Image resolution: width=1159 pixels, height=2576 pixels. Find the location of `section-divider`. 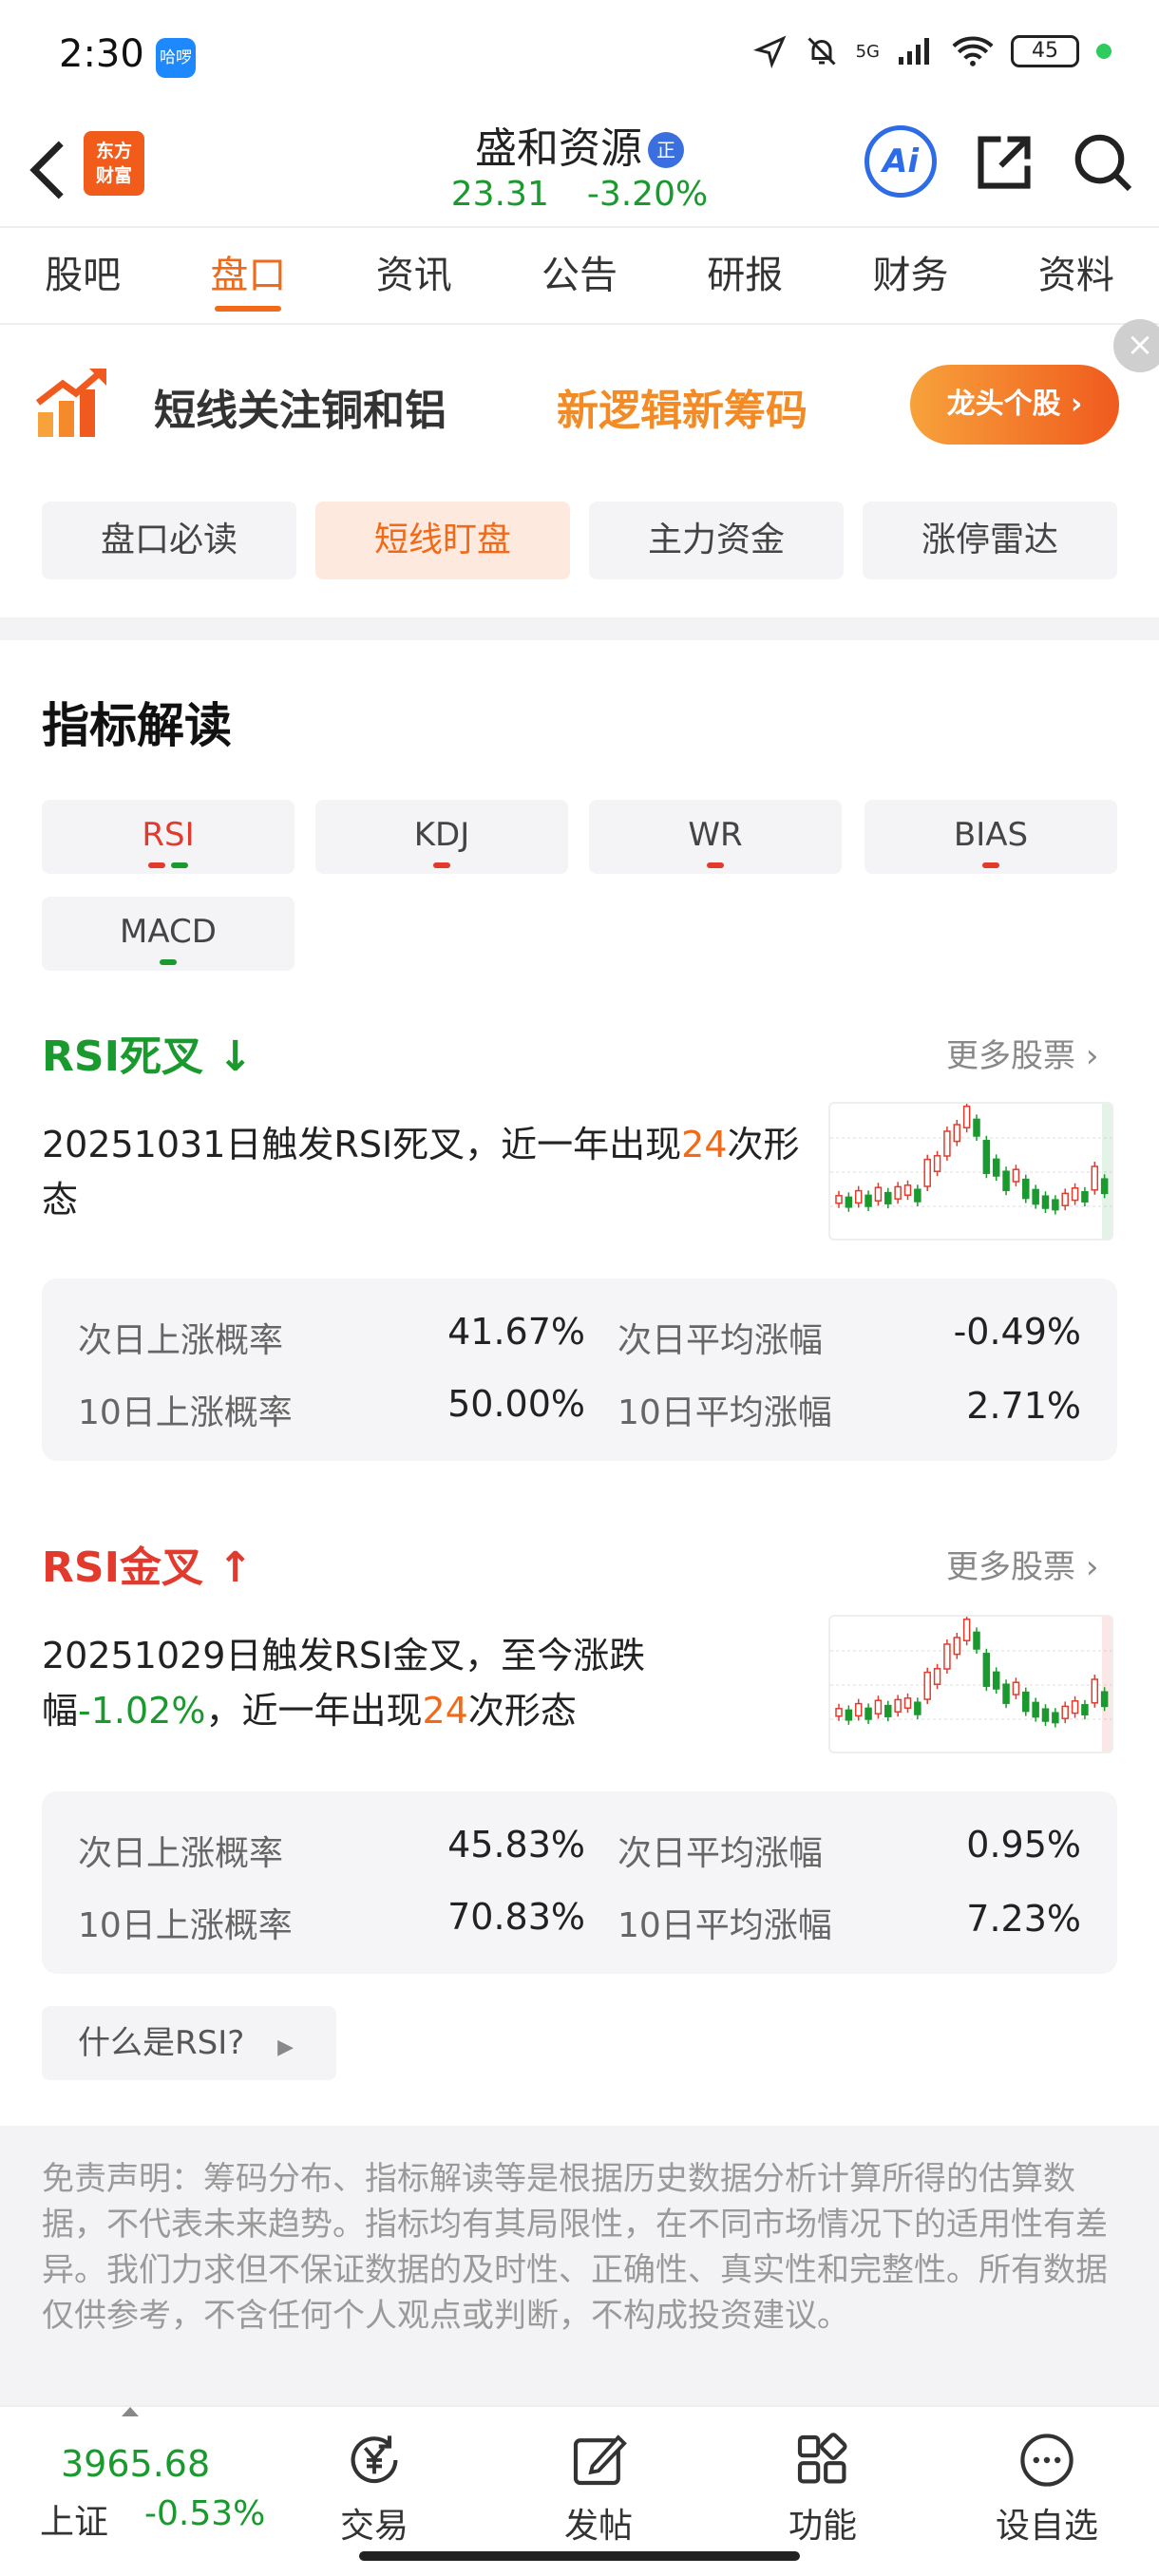

section-divider is located at coordinates (579, 628).